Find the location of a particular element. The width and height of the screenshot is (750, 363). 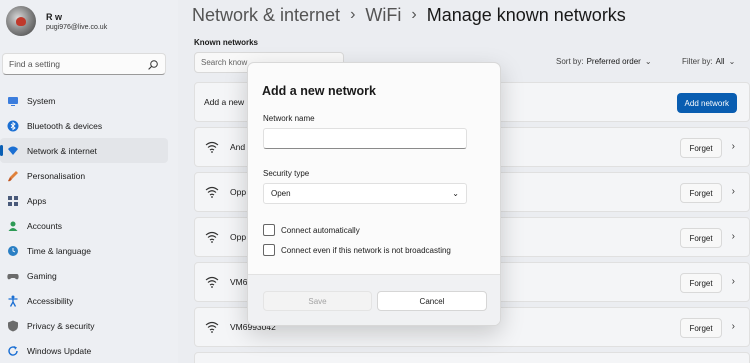

security-type-select: Open ⌄ is located at coordinates (365, 193).